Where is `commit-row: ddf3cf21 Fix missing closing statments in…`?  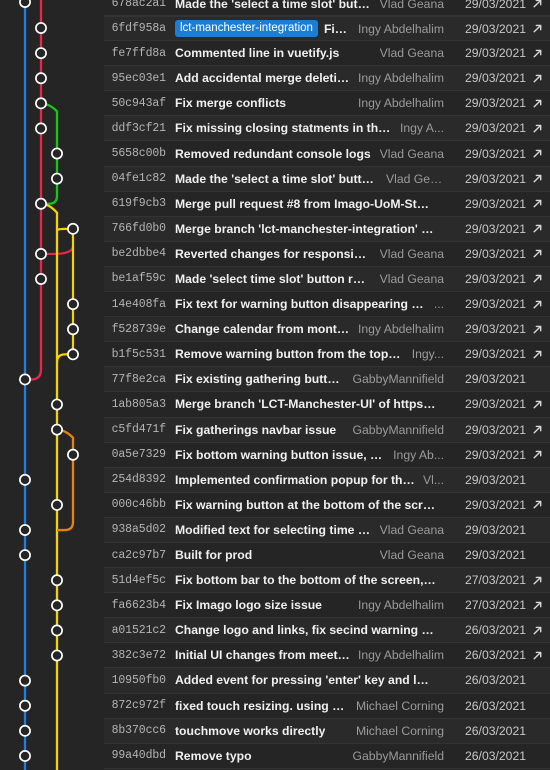 commit-row: ddf3cf21 Fix missing closing statments in… is located at coordinates (275, 129).